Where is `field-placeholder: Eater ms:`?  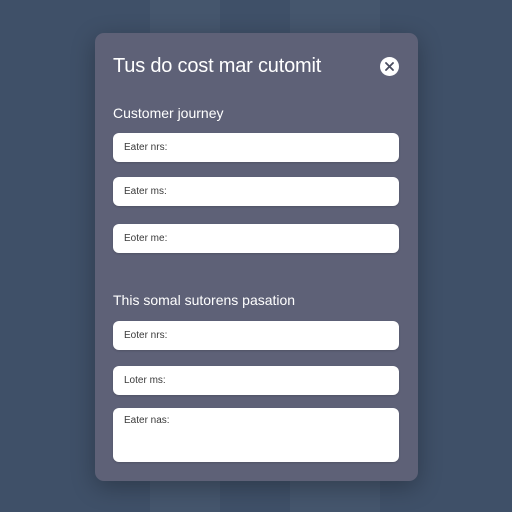 field-placeholder: Eater ms: is located at coordinates (145, 191).